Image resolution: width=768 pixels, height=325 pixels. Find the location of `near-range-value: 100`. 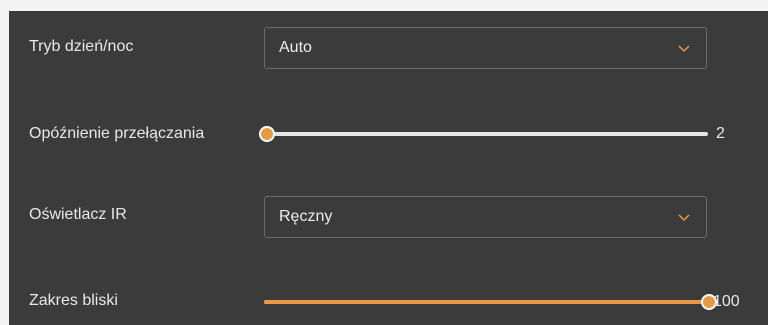

near-range-value: 100 is located at coordinates (726, 301).